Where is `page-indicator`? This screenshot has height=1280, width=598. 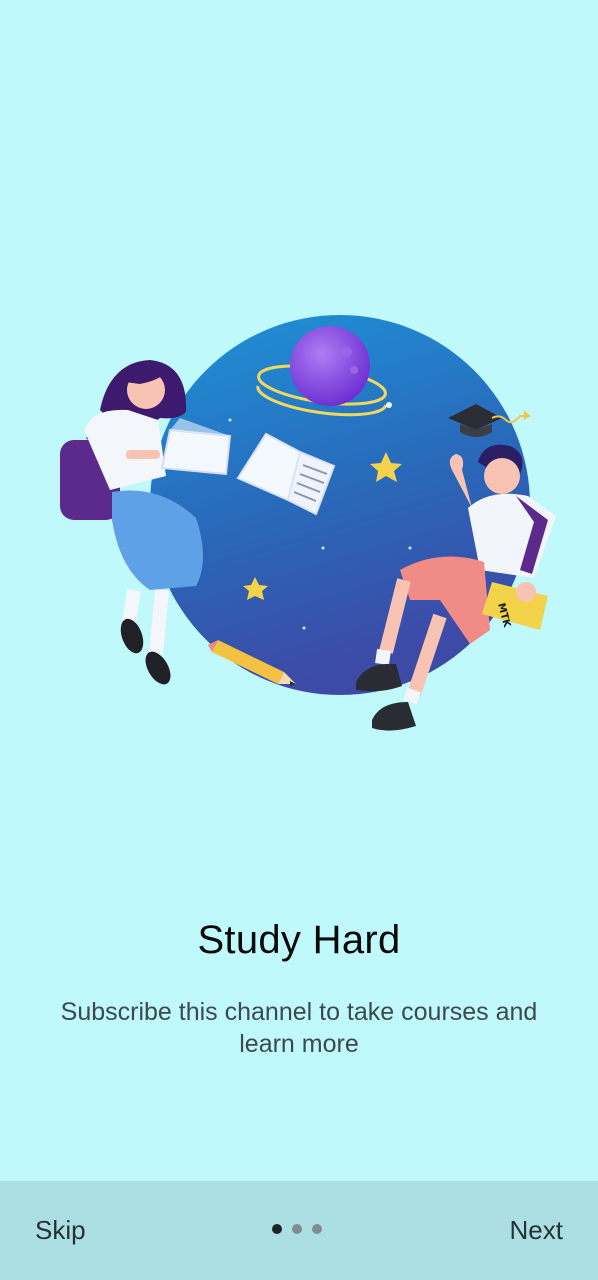 page-indicator is located at coordinates (297, 1230).